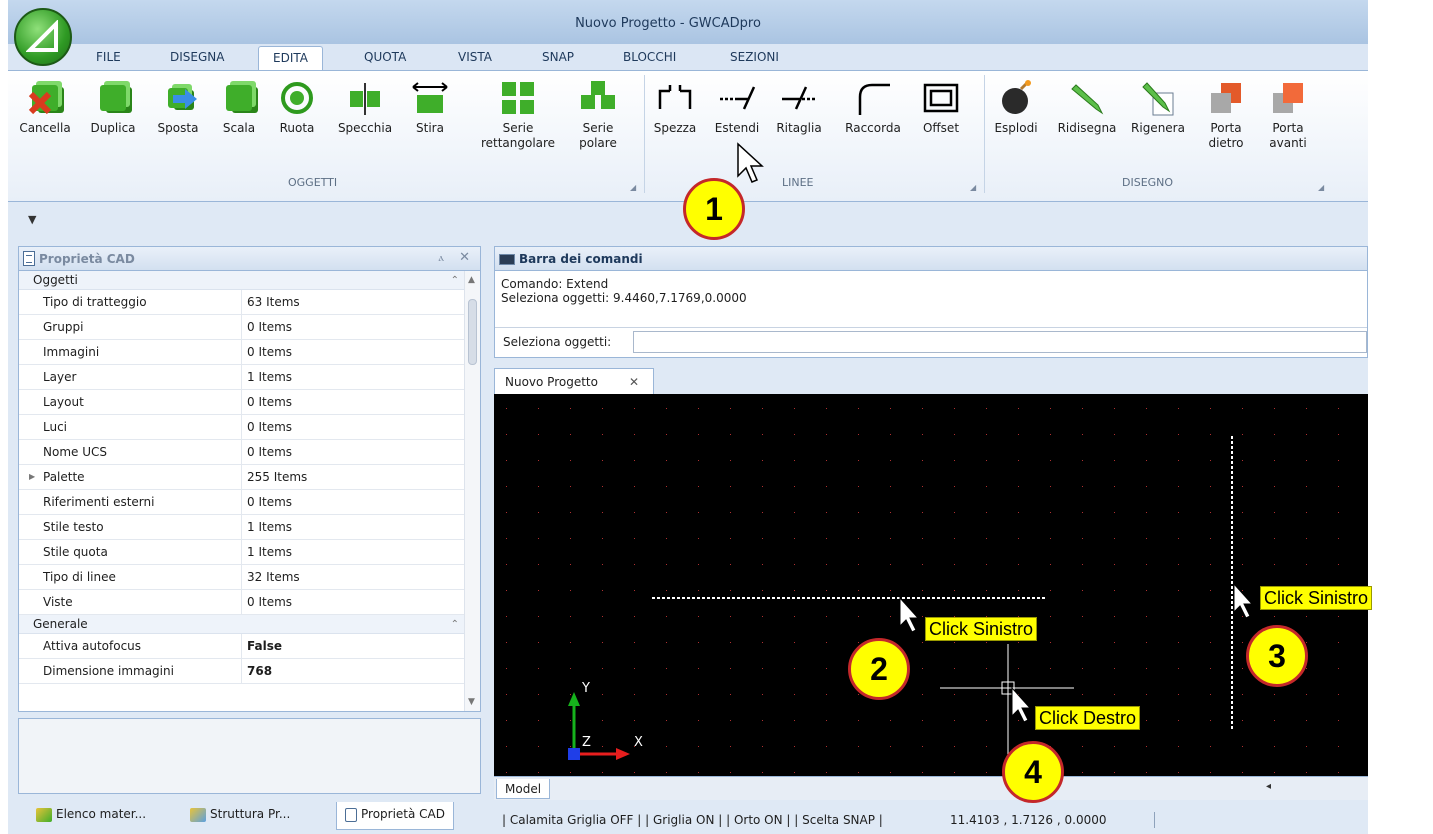 Image resolution: width=1433 pixels, height=834 pixels. I want to click on scroll-thumb, so click(472, 332).